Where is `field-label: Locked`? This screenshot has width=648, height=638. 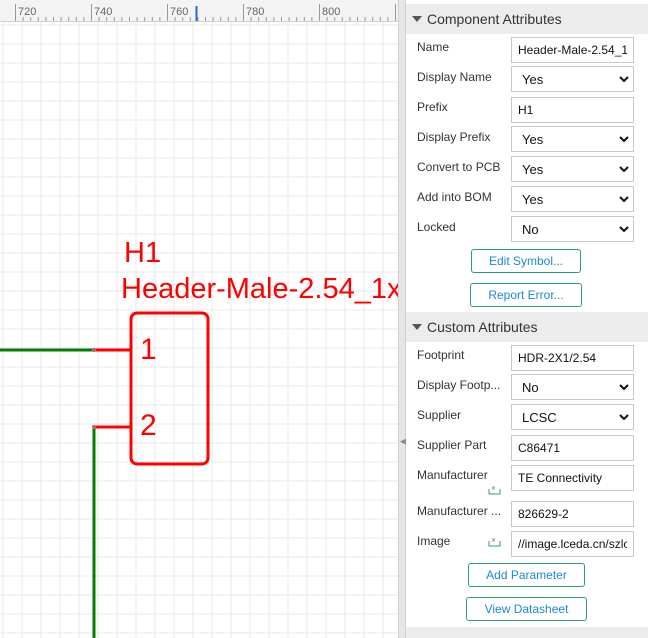
field-label: Locked is located at coordinates (436, 227).